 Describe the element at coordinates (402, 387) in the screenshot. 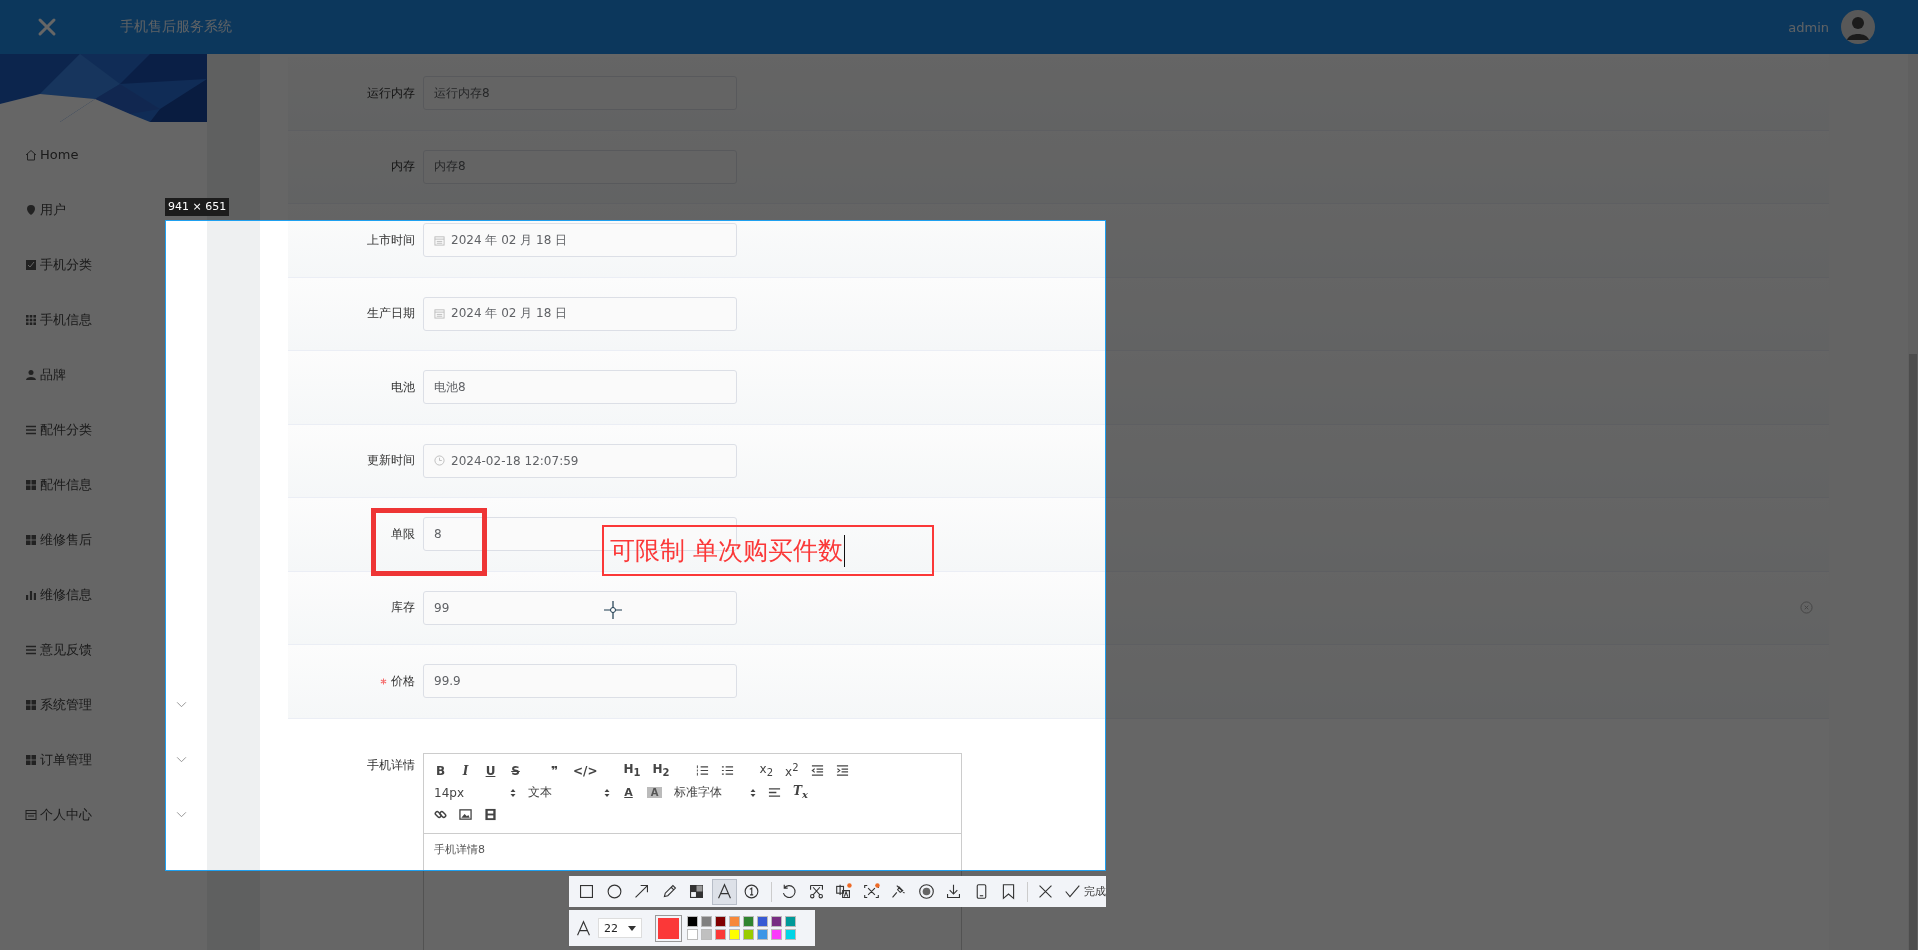

I see `field-label: 电池` at that location.